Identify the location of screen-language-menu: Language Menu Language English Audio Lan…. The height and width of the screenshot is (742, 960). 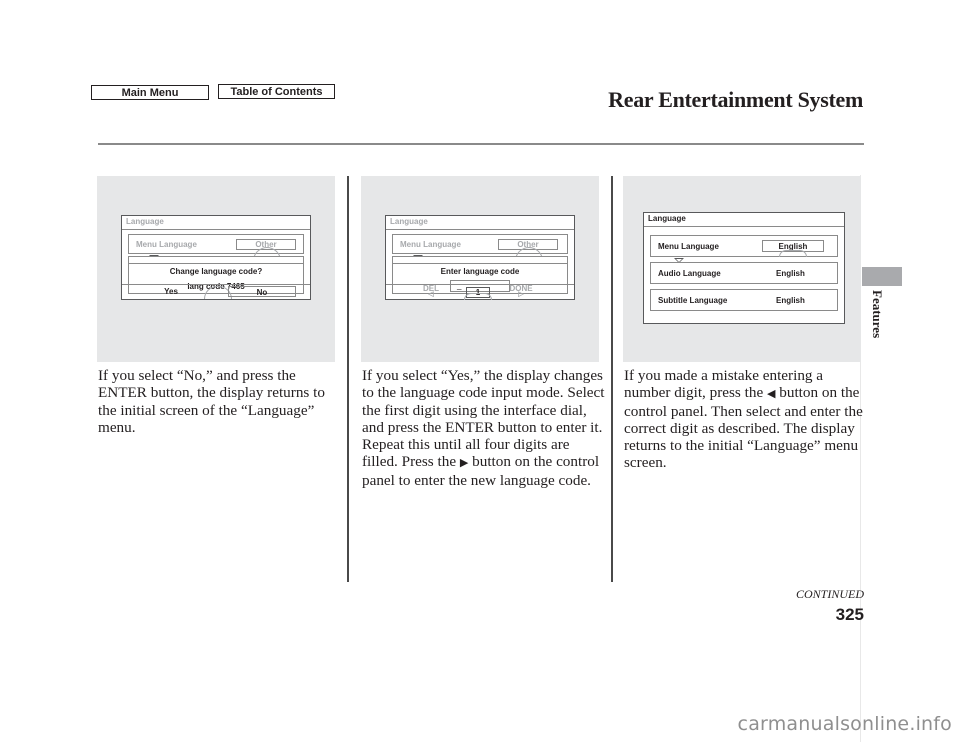
(744, 268).